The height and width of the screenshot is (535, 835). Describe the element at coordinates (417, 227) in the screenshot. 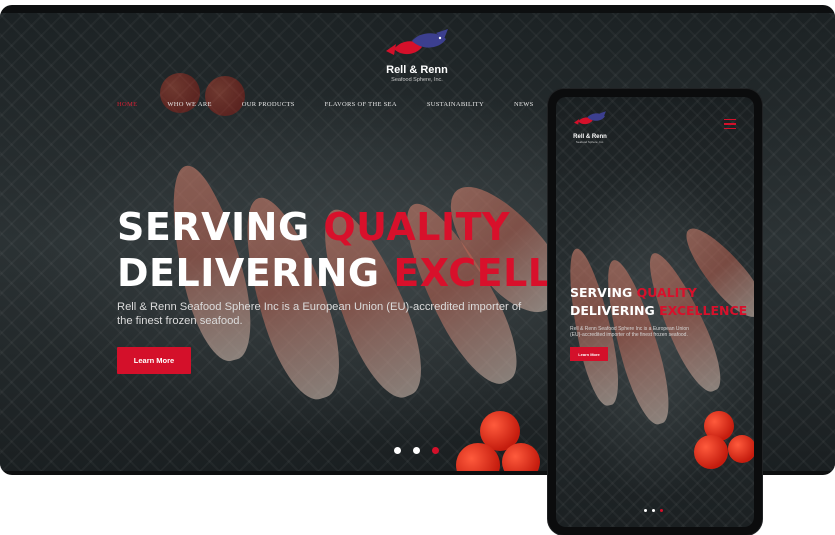

I see `hero-line1-red: QUALITY` at that location.